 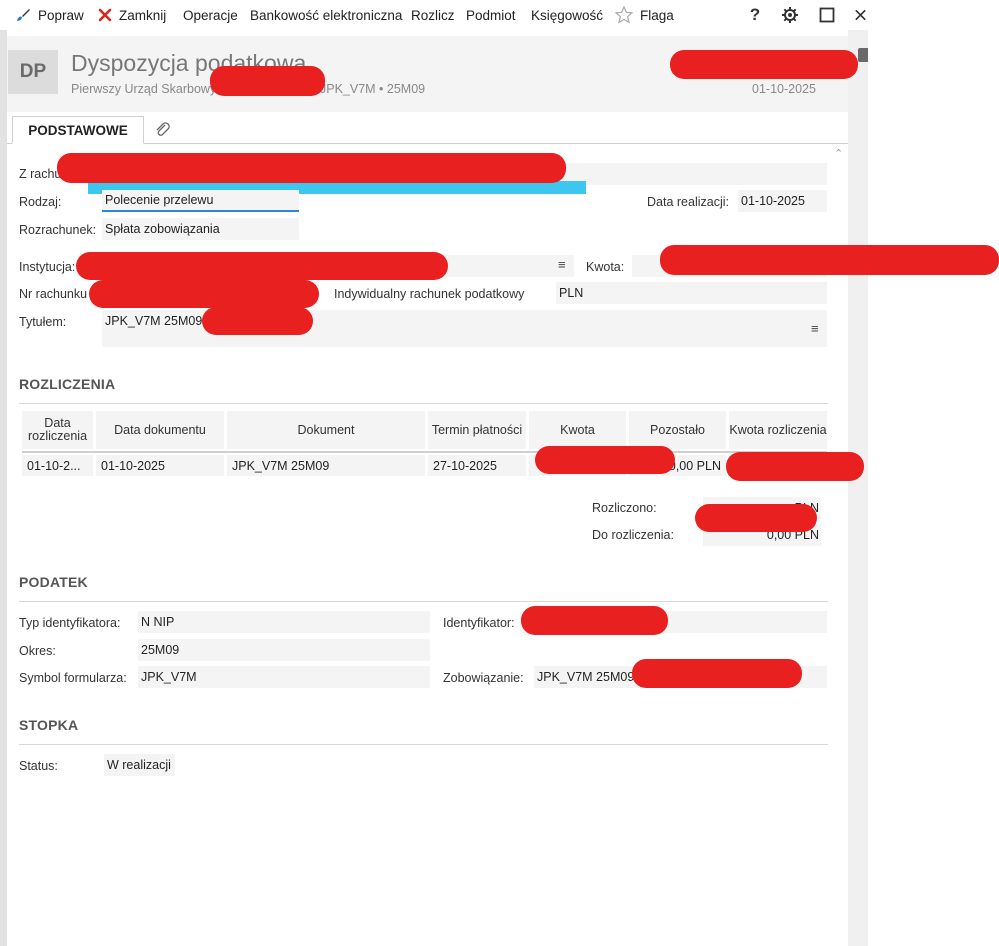 What do you see at coordinates (677, 430) in the screenshot?
I see `column-header-remaining: Pozostało` at bounding box center [677, 430].